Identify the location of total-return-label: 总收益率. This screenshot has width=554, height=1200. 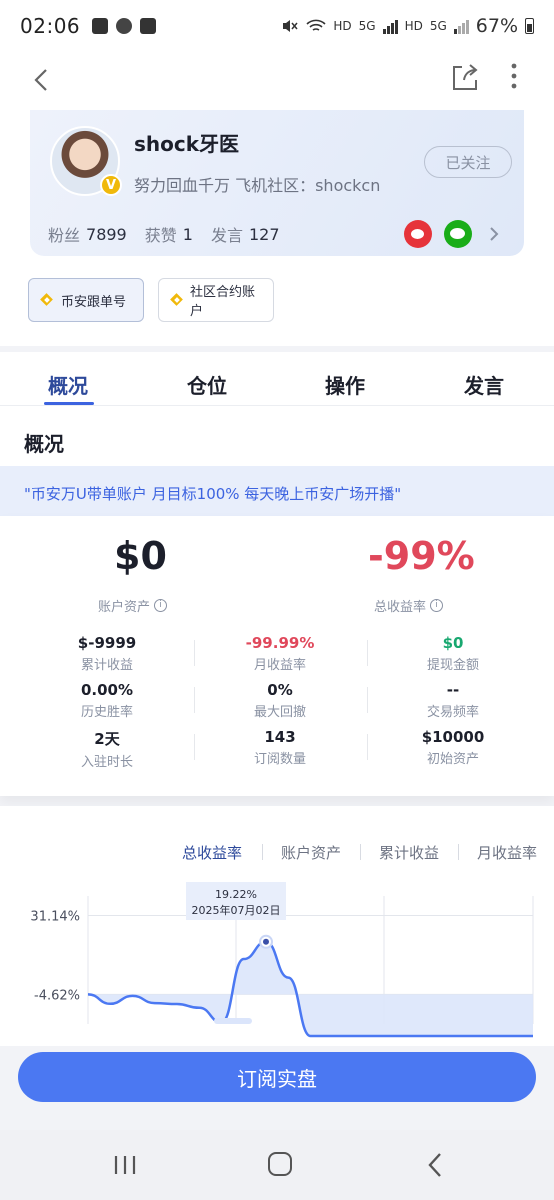
(400, 607).